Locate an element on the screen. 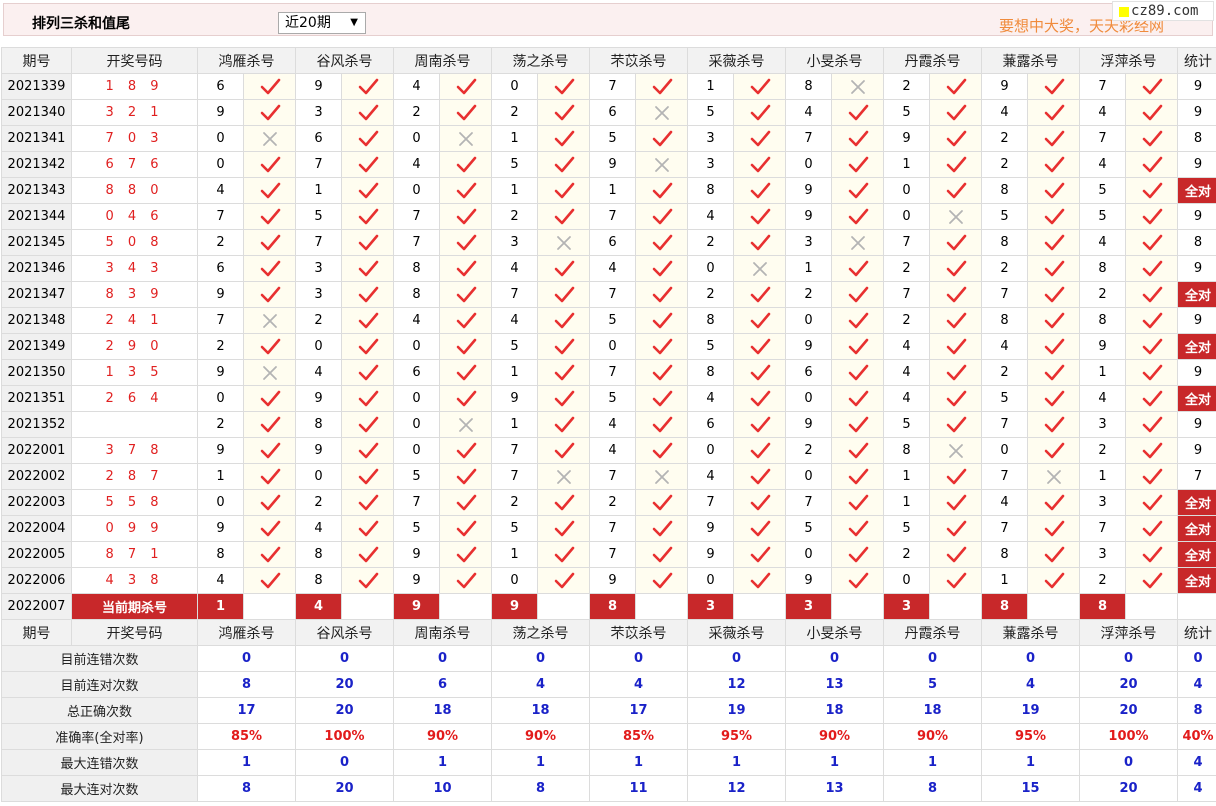 The image size is (1216, 806). kill-number: 8 is located at coordinates (318, 554).